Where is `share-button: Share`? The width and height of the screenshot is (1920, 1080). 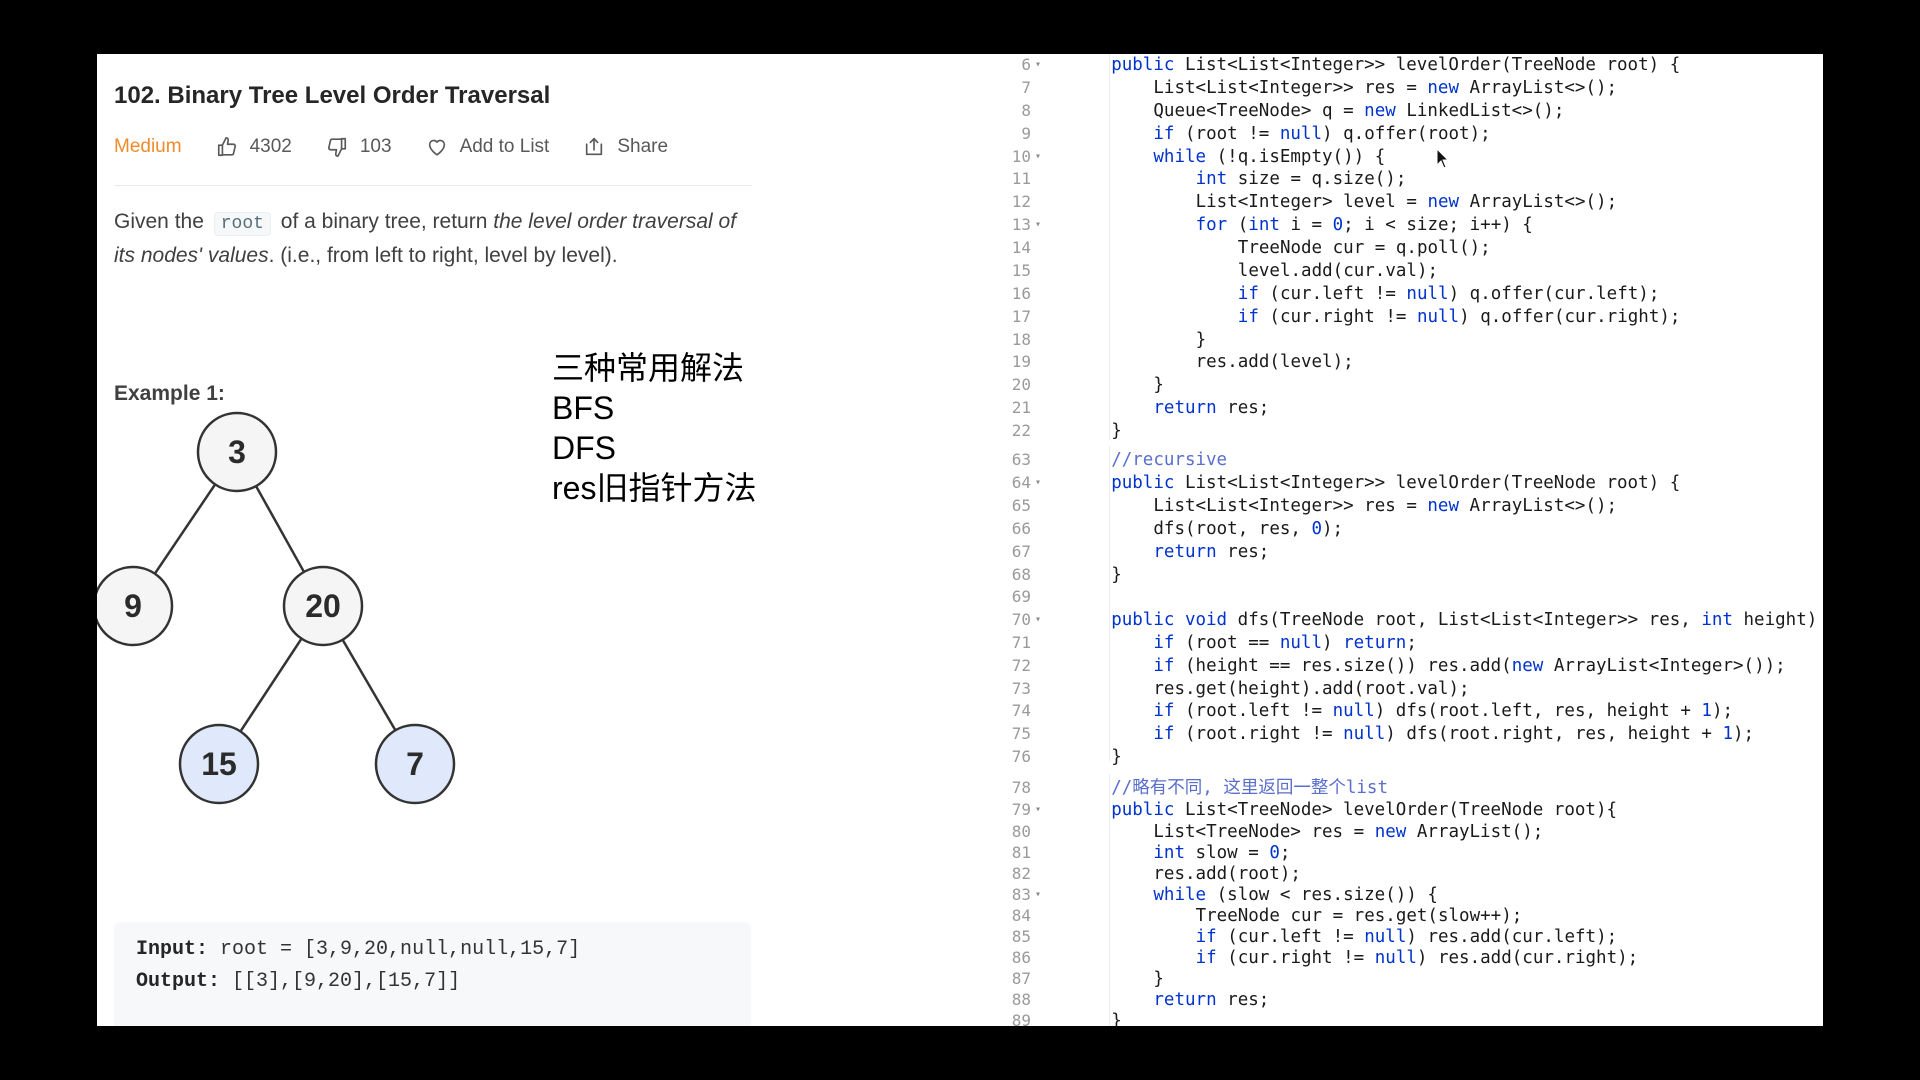
share-button: Share is located at coordinates (625, 147).